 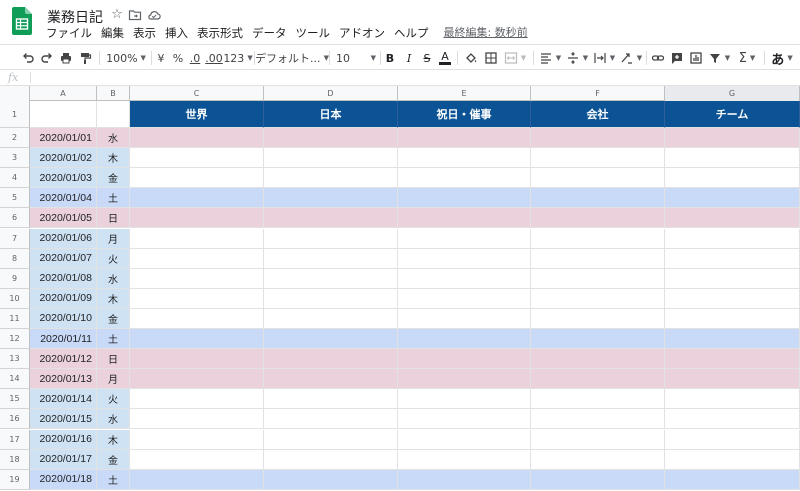 What do you see at coordinates (15, 298) in the screenshot?
I see `row-header: 10` at bounding box center [15, 298].